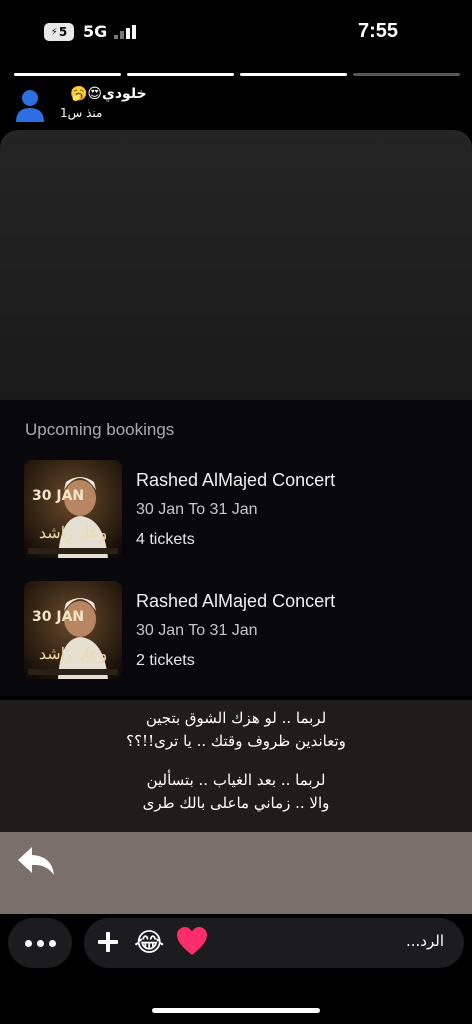 Image resolution: width=472 pixels, height=1024 pixels. Describe the element at coordinates (108, 94) in the screenshot. I see `username: خلودي😍🥱` at that location.